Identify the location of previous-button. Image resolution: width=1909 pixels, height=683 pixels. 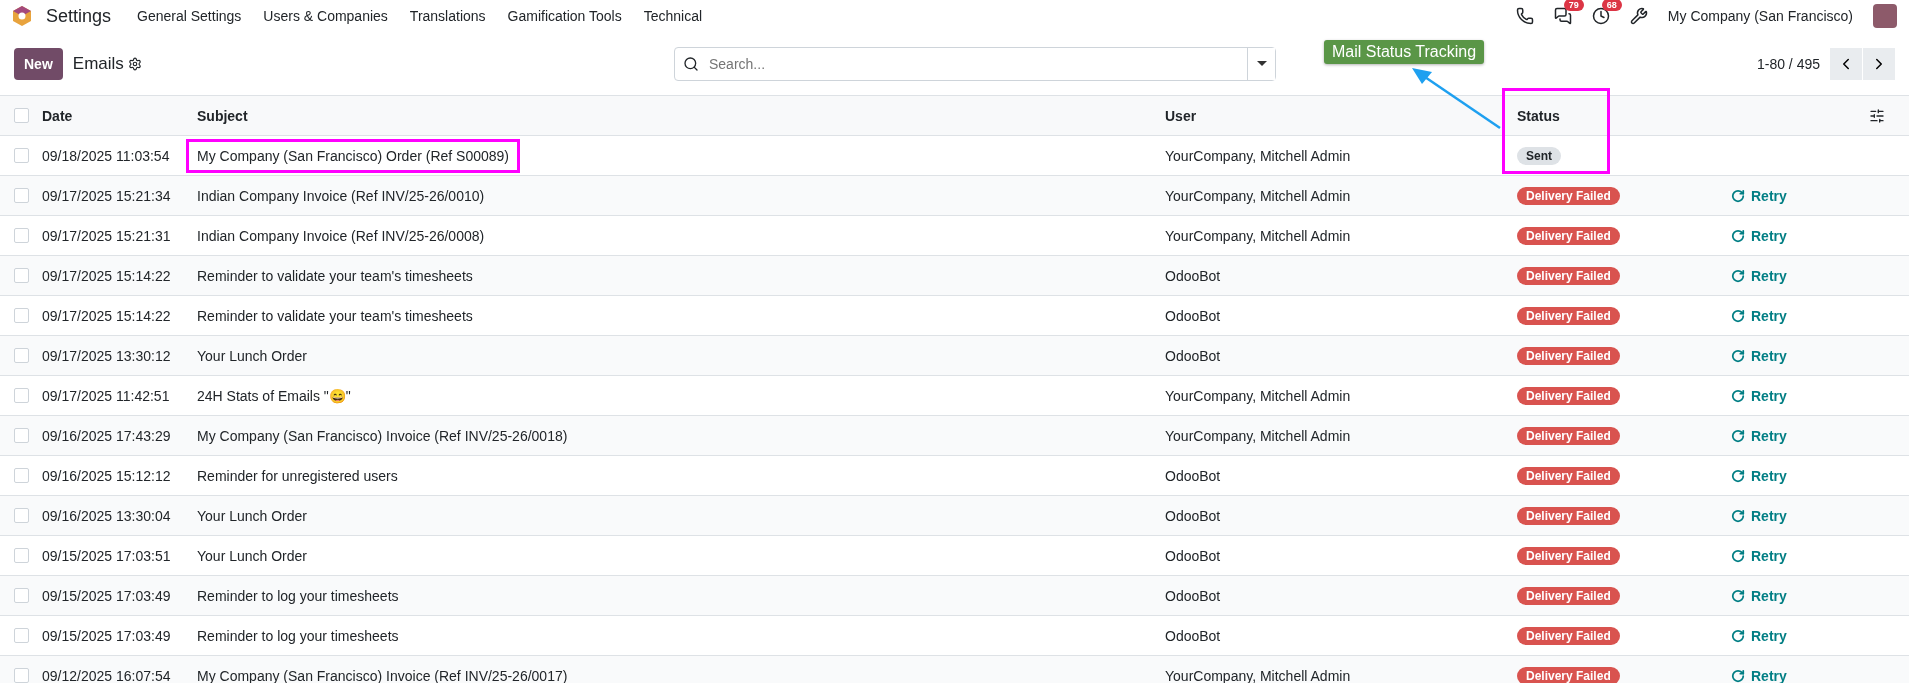
(1846, 63).